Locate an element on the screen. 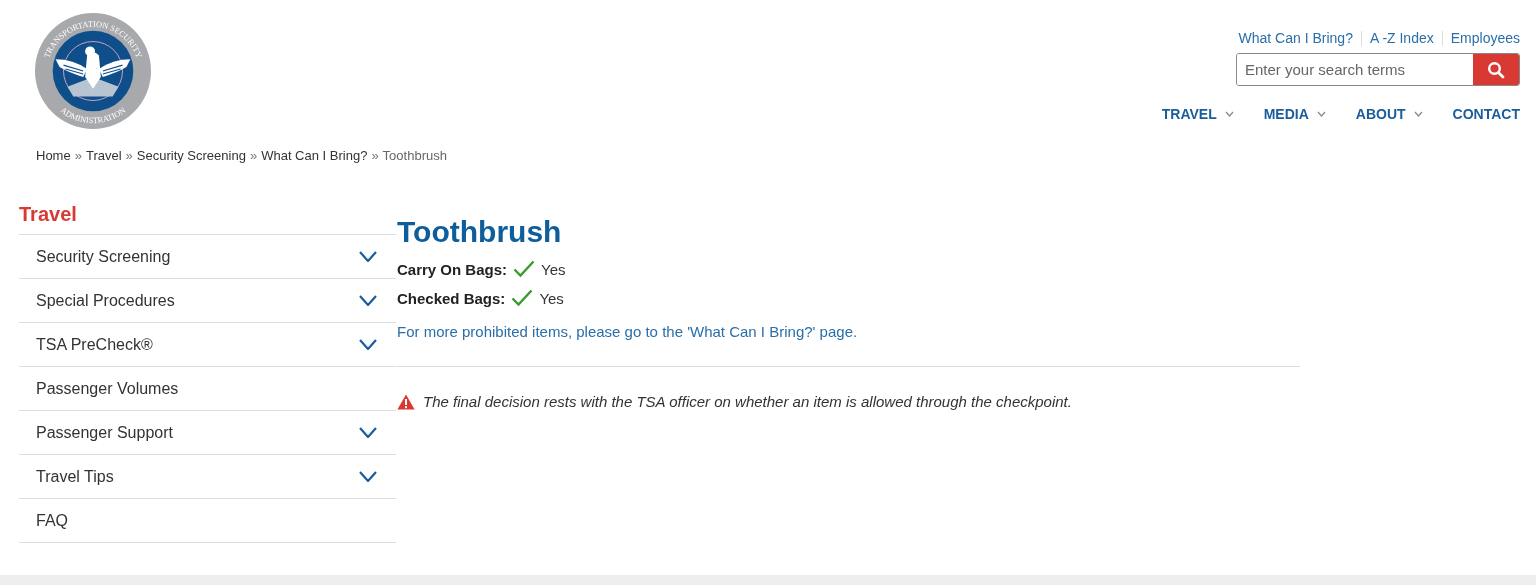  utility-link: A -Z Index is located at coordinates (1401, 38).